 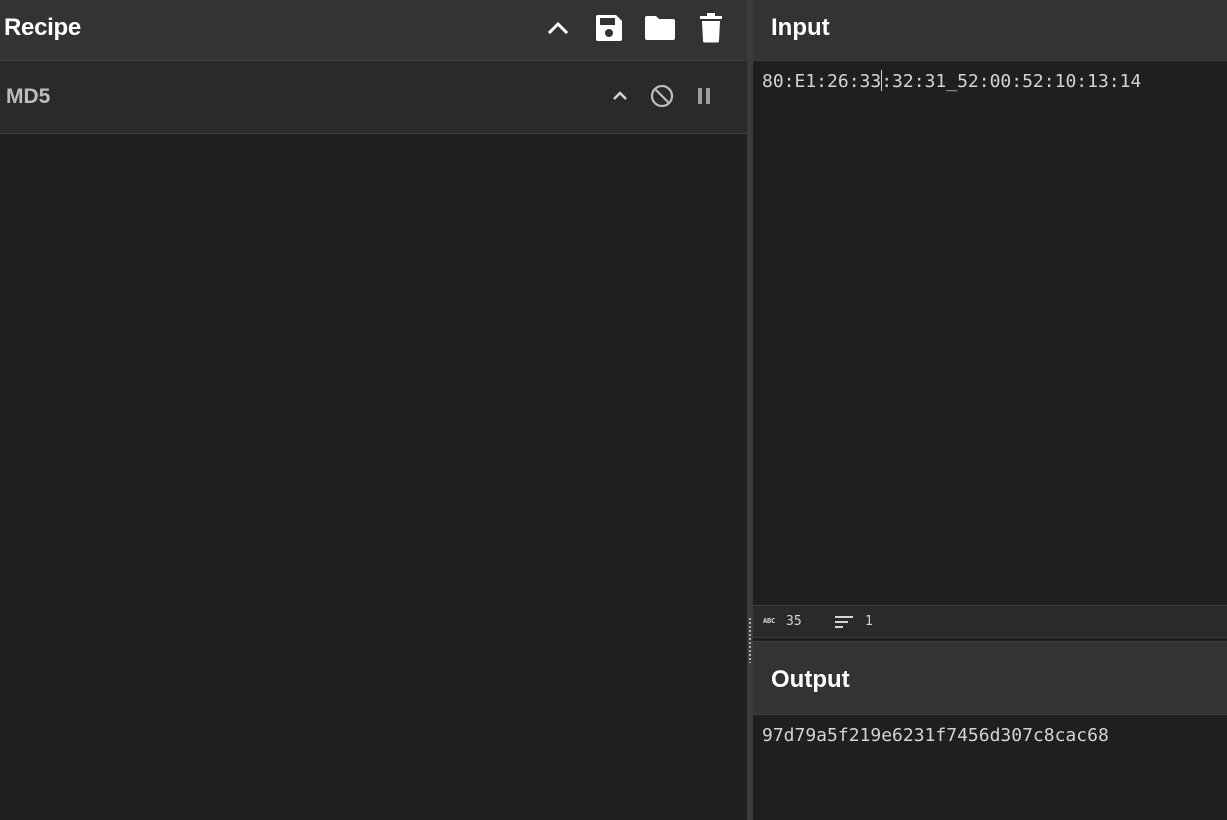 What do you see at coordinates (28, 96) in the screenshot?
I see `operation-name: MD5` at bounding box center [28, 96].